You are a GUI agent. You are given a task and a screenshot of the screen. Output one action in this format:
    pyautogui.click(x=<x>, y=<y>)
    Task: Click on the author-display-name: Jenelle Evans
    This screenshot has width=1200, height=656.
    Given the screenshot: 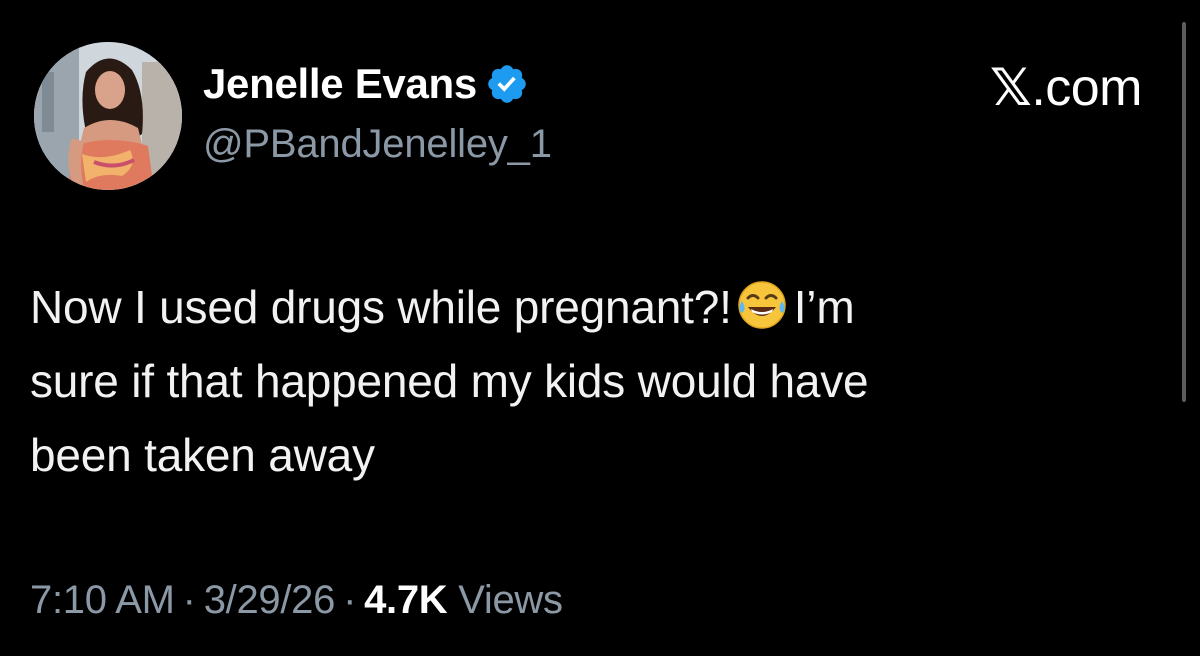 What is the action you would take?
    pyautogui.click(x=340, y=84)
    